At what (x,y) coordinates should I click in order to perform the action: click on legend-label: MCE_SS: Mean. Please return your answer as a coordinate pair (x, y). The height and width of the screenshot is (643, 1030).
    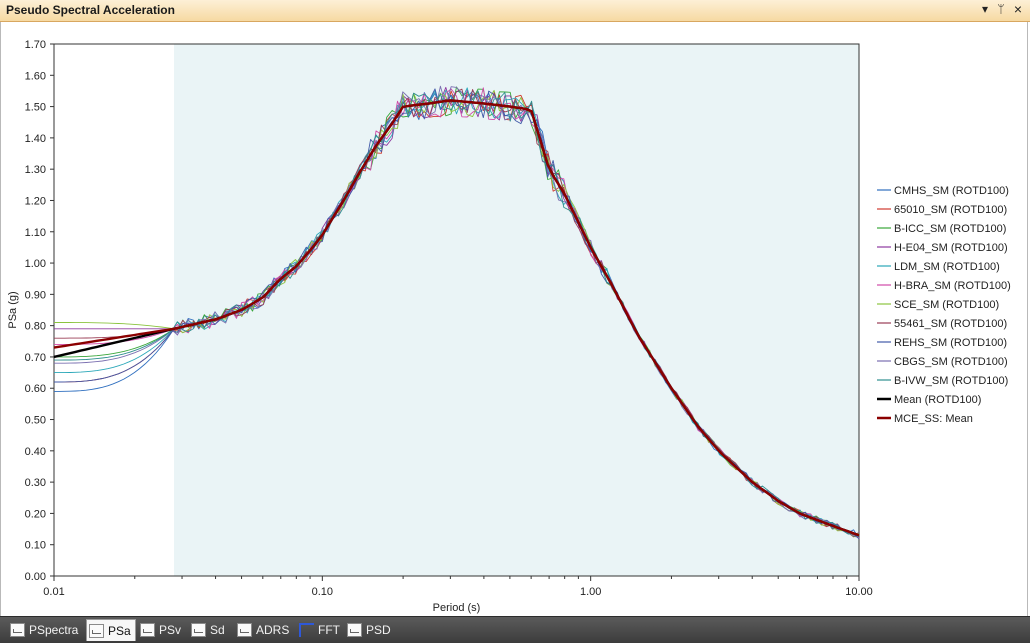
    Looking at the image, I should click on (933, 419).